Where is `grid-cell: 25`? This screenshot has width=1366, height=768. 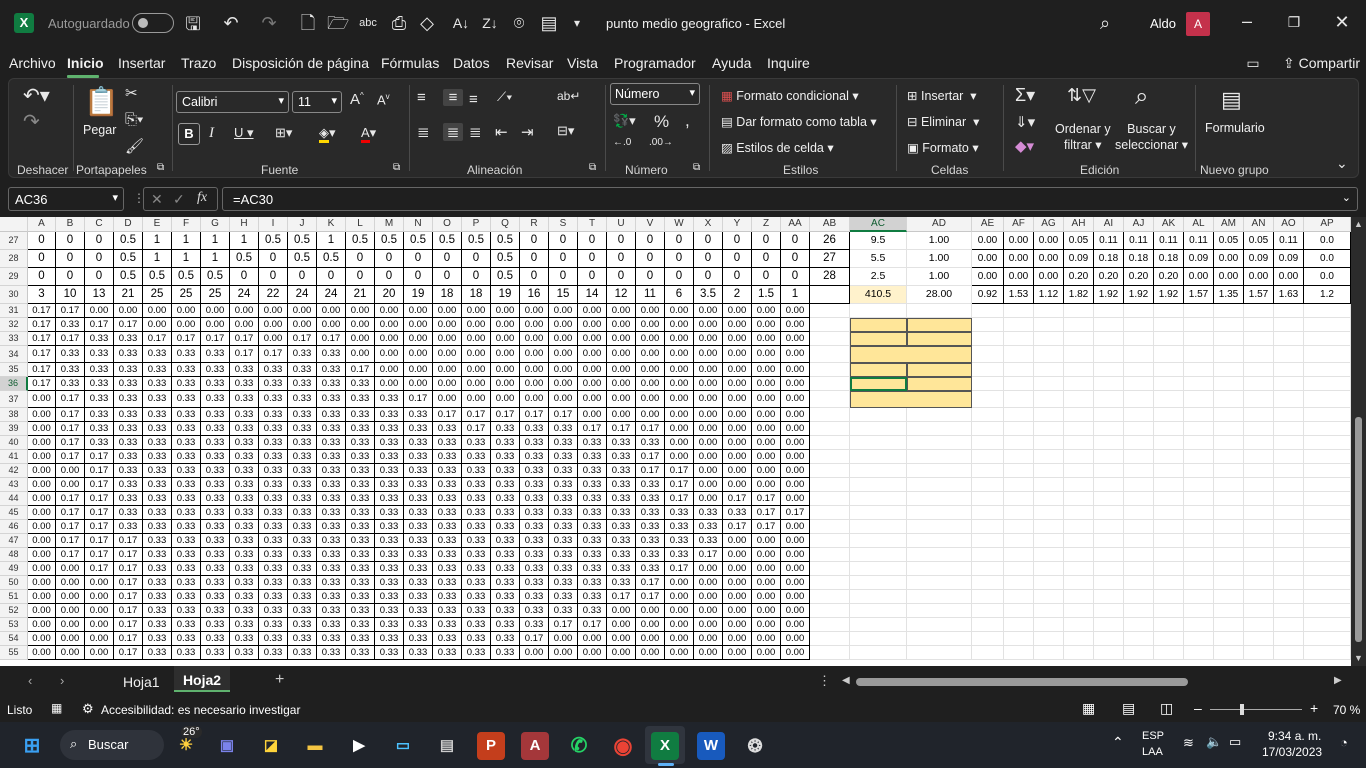 grid-cell: 25 is located at coordinates (157, 295).